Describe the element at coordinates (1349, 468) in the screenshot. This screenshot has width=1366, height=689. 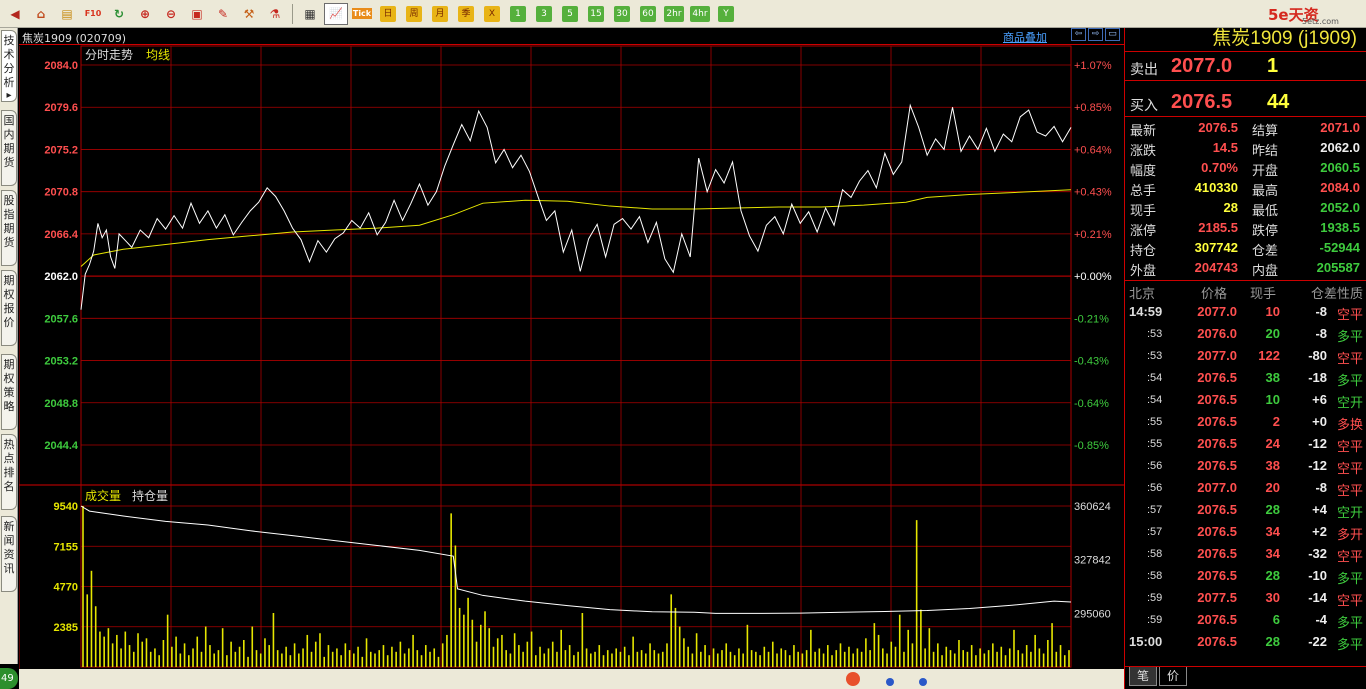
I see `tick-nature: 空平` at that location.